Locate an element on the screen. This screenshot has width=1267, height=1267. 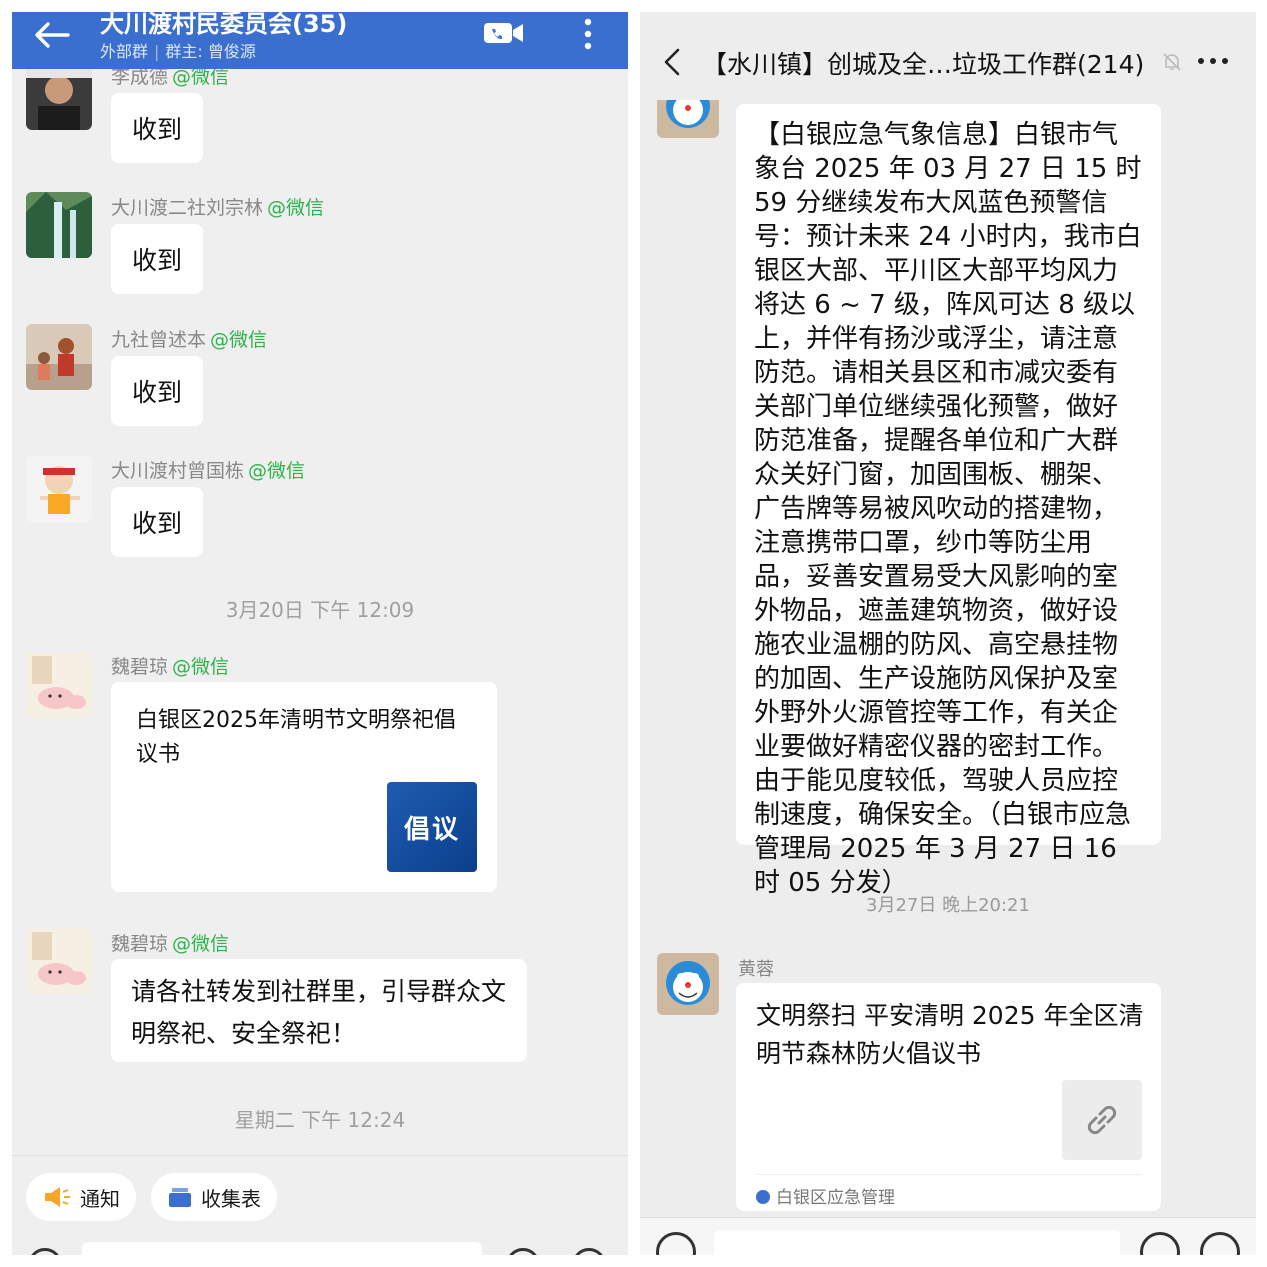
back-chevron-icon is located at coordinates (672, 62).